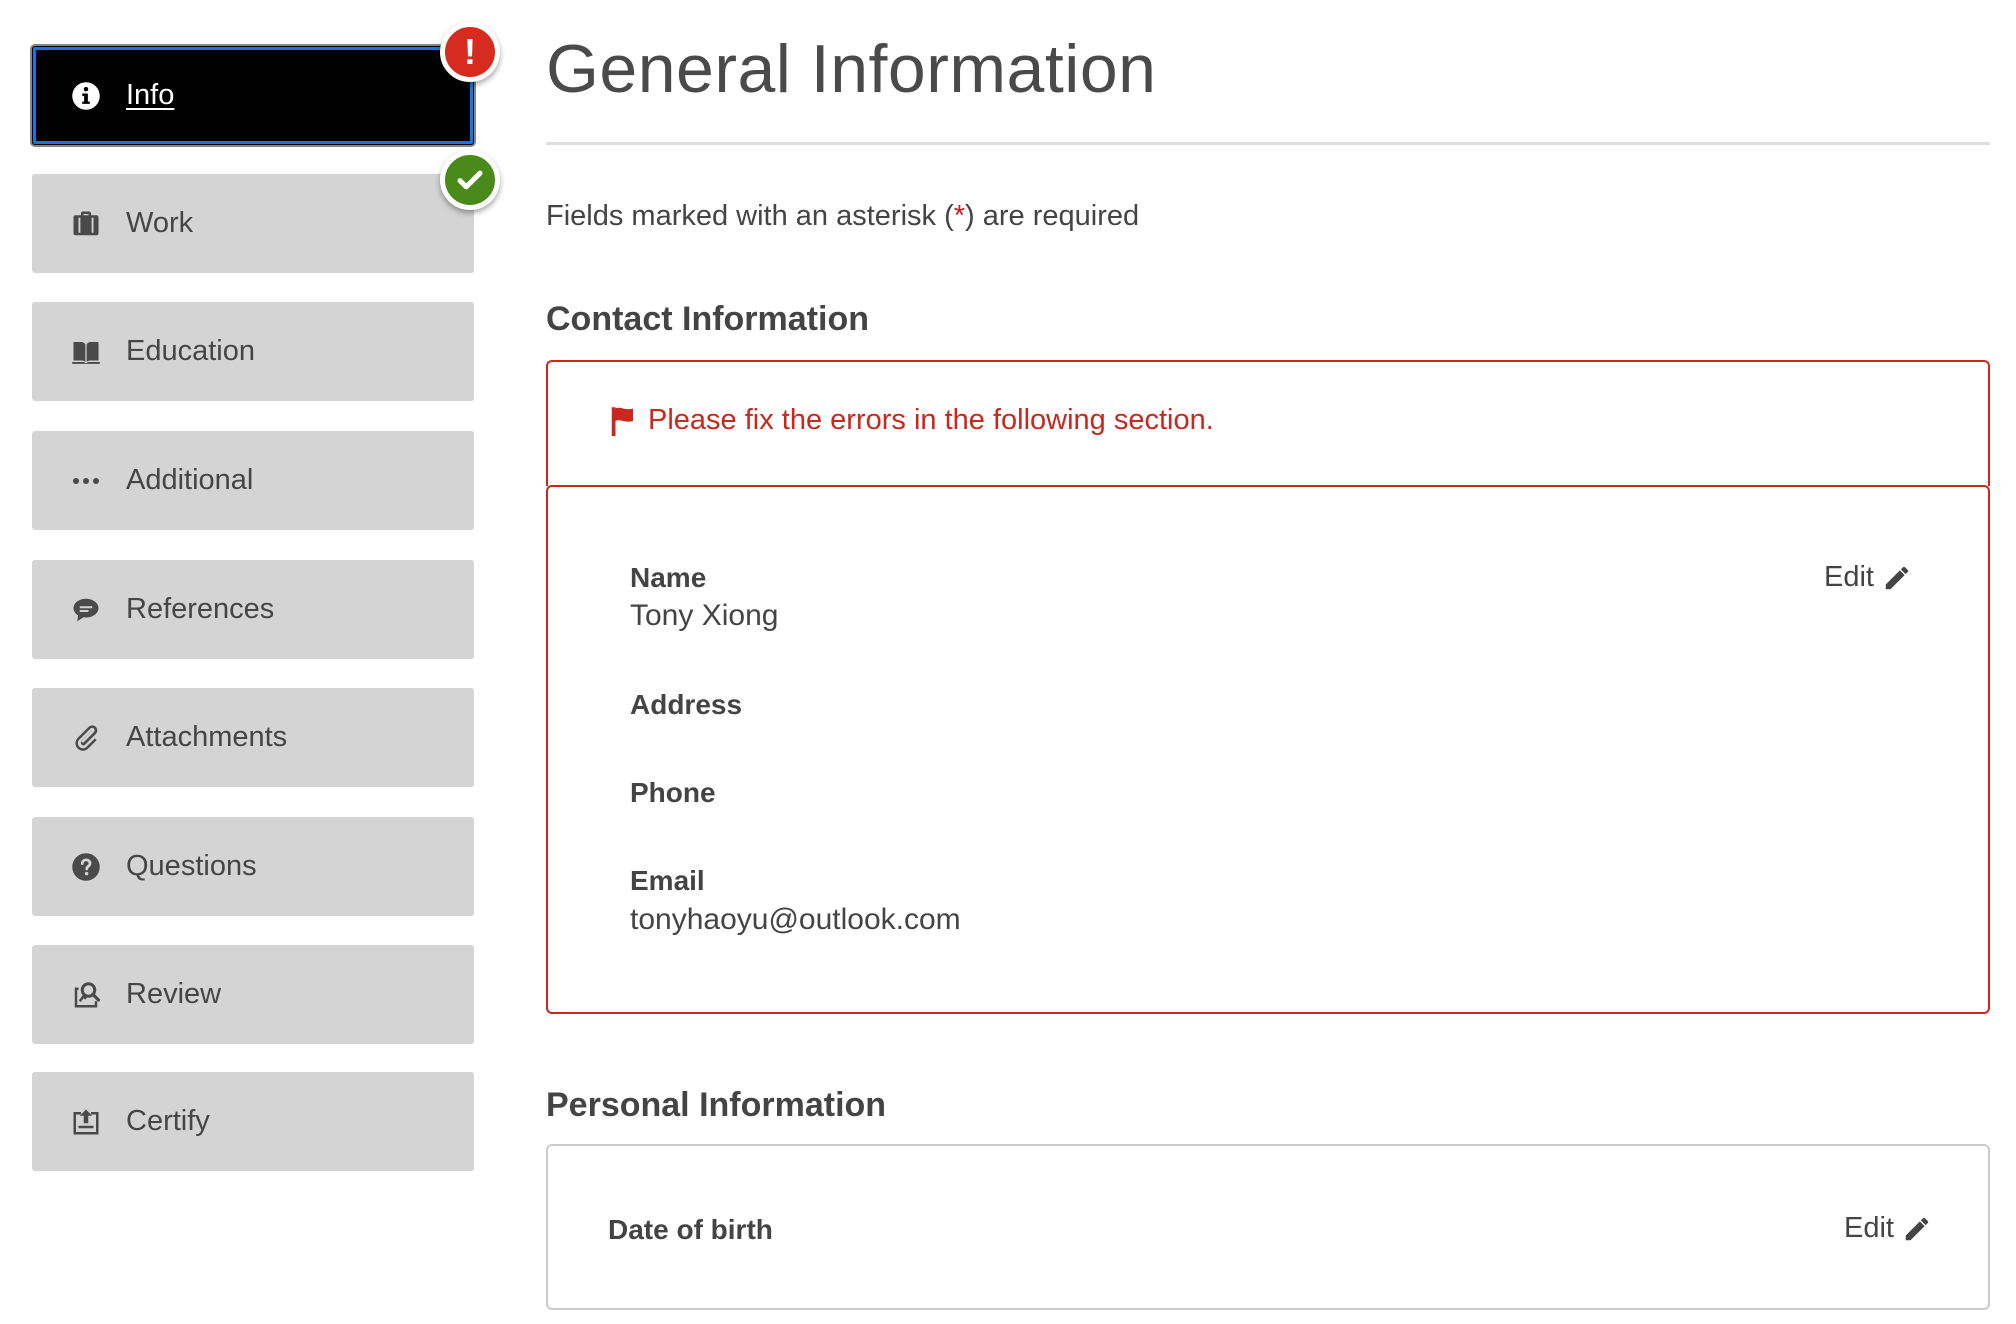 This screenshot has height=1324, width=2016. Describe the element at coordinates (470, 180) in the screenshot. I see `checkmark-icon` at that location.